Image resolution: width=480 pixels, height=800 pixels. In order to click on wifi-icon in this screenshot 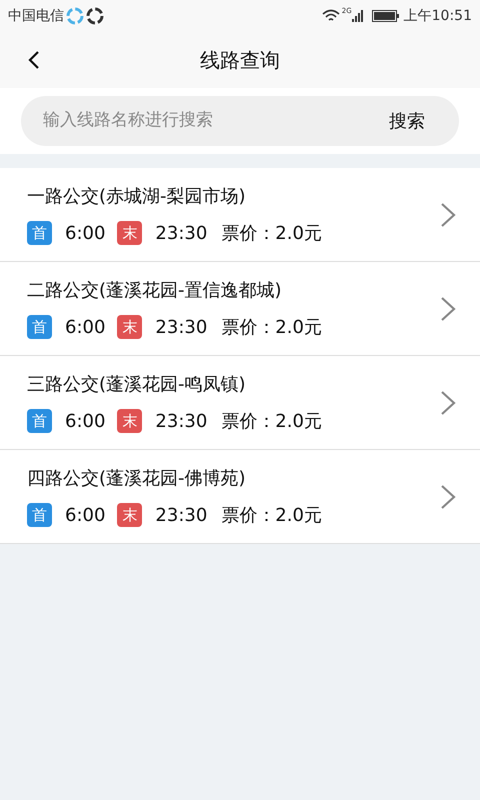, I will do `click(331, 16)`.